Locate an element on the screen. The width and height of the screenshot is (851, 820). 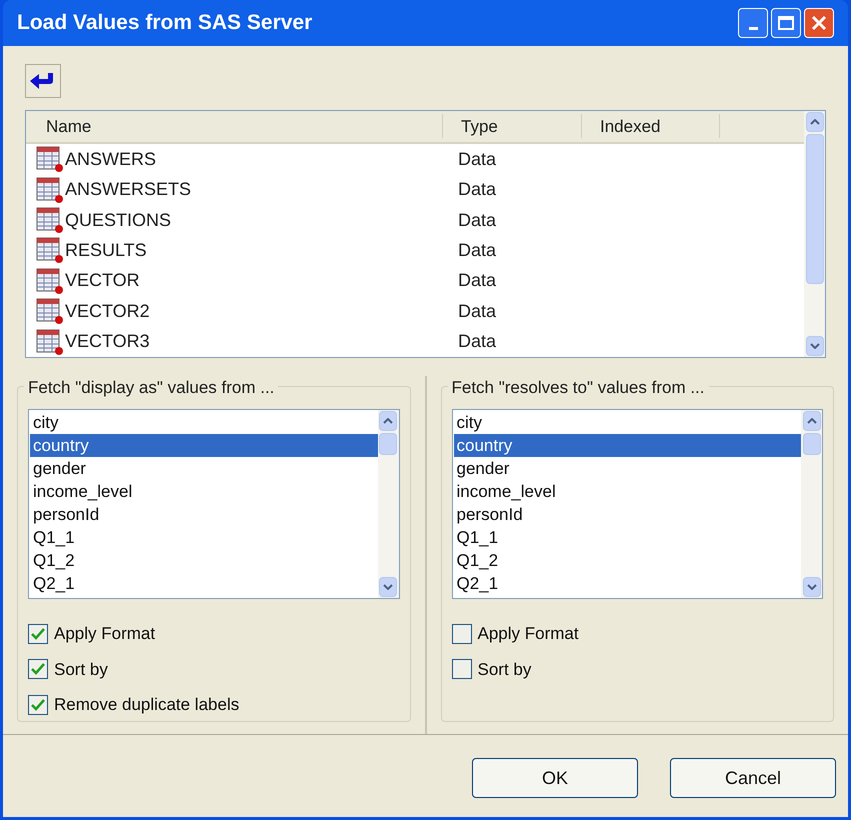
table-name: VECTOR is located at coordinates (102, 280).